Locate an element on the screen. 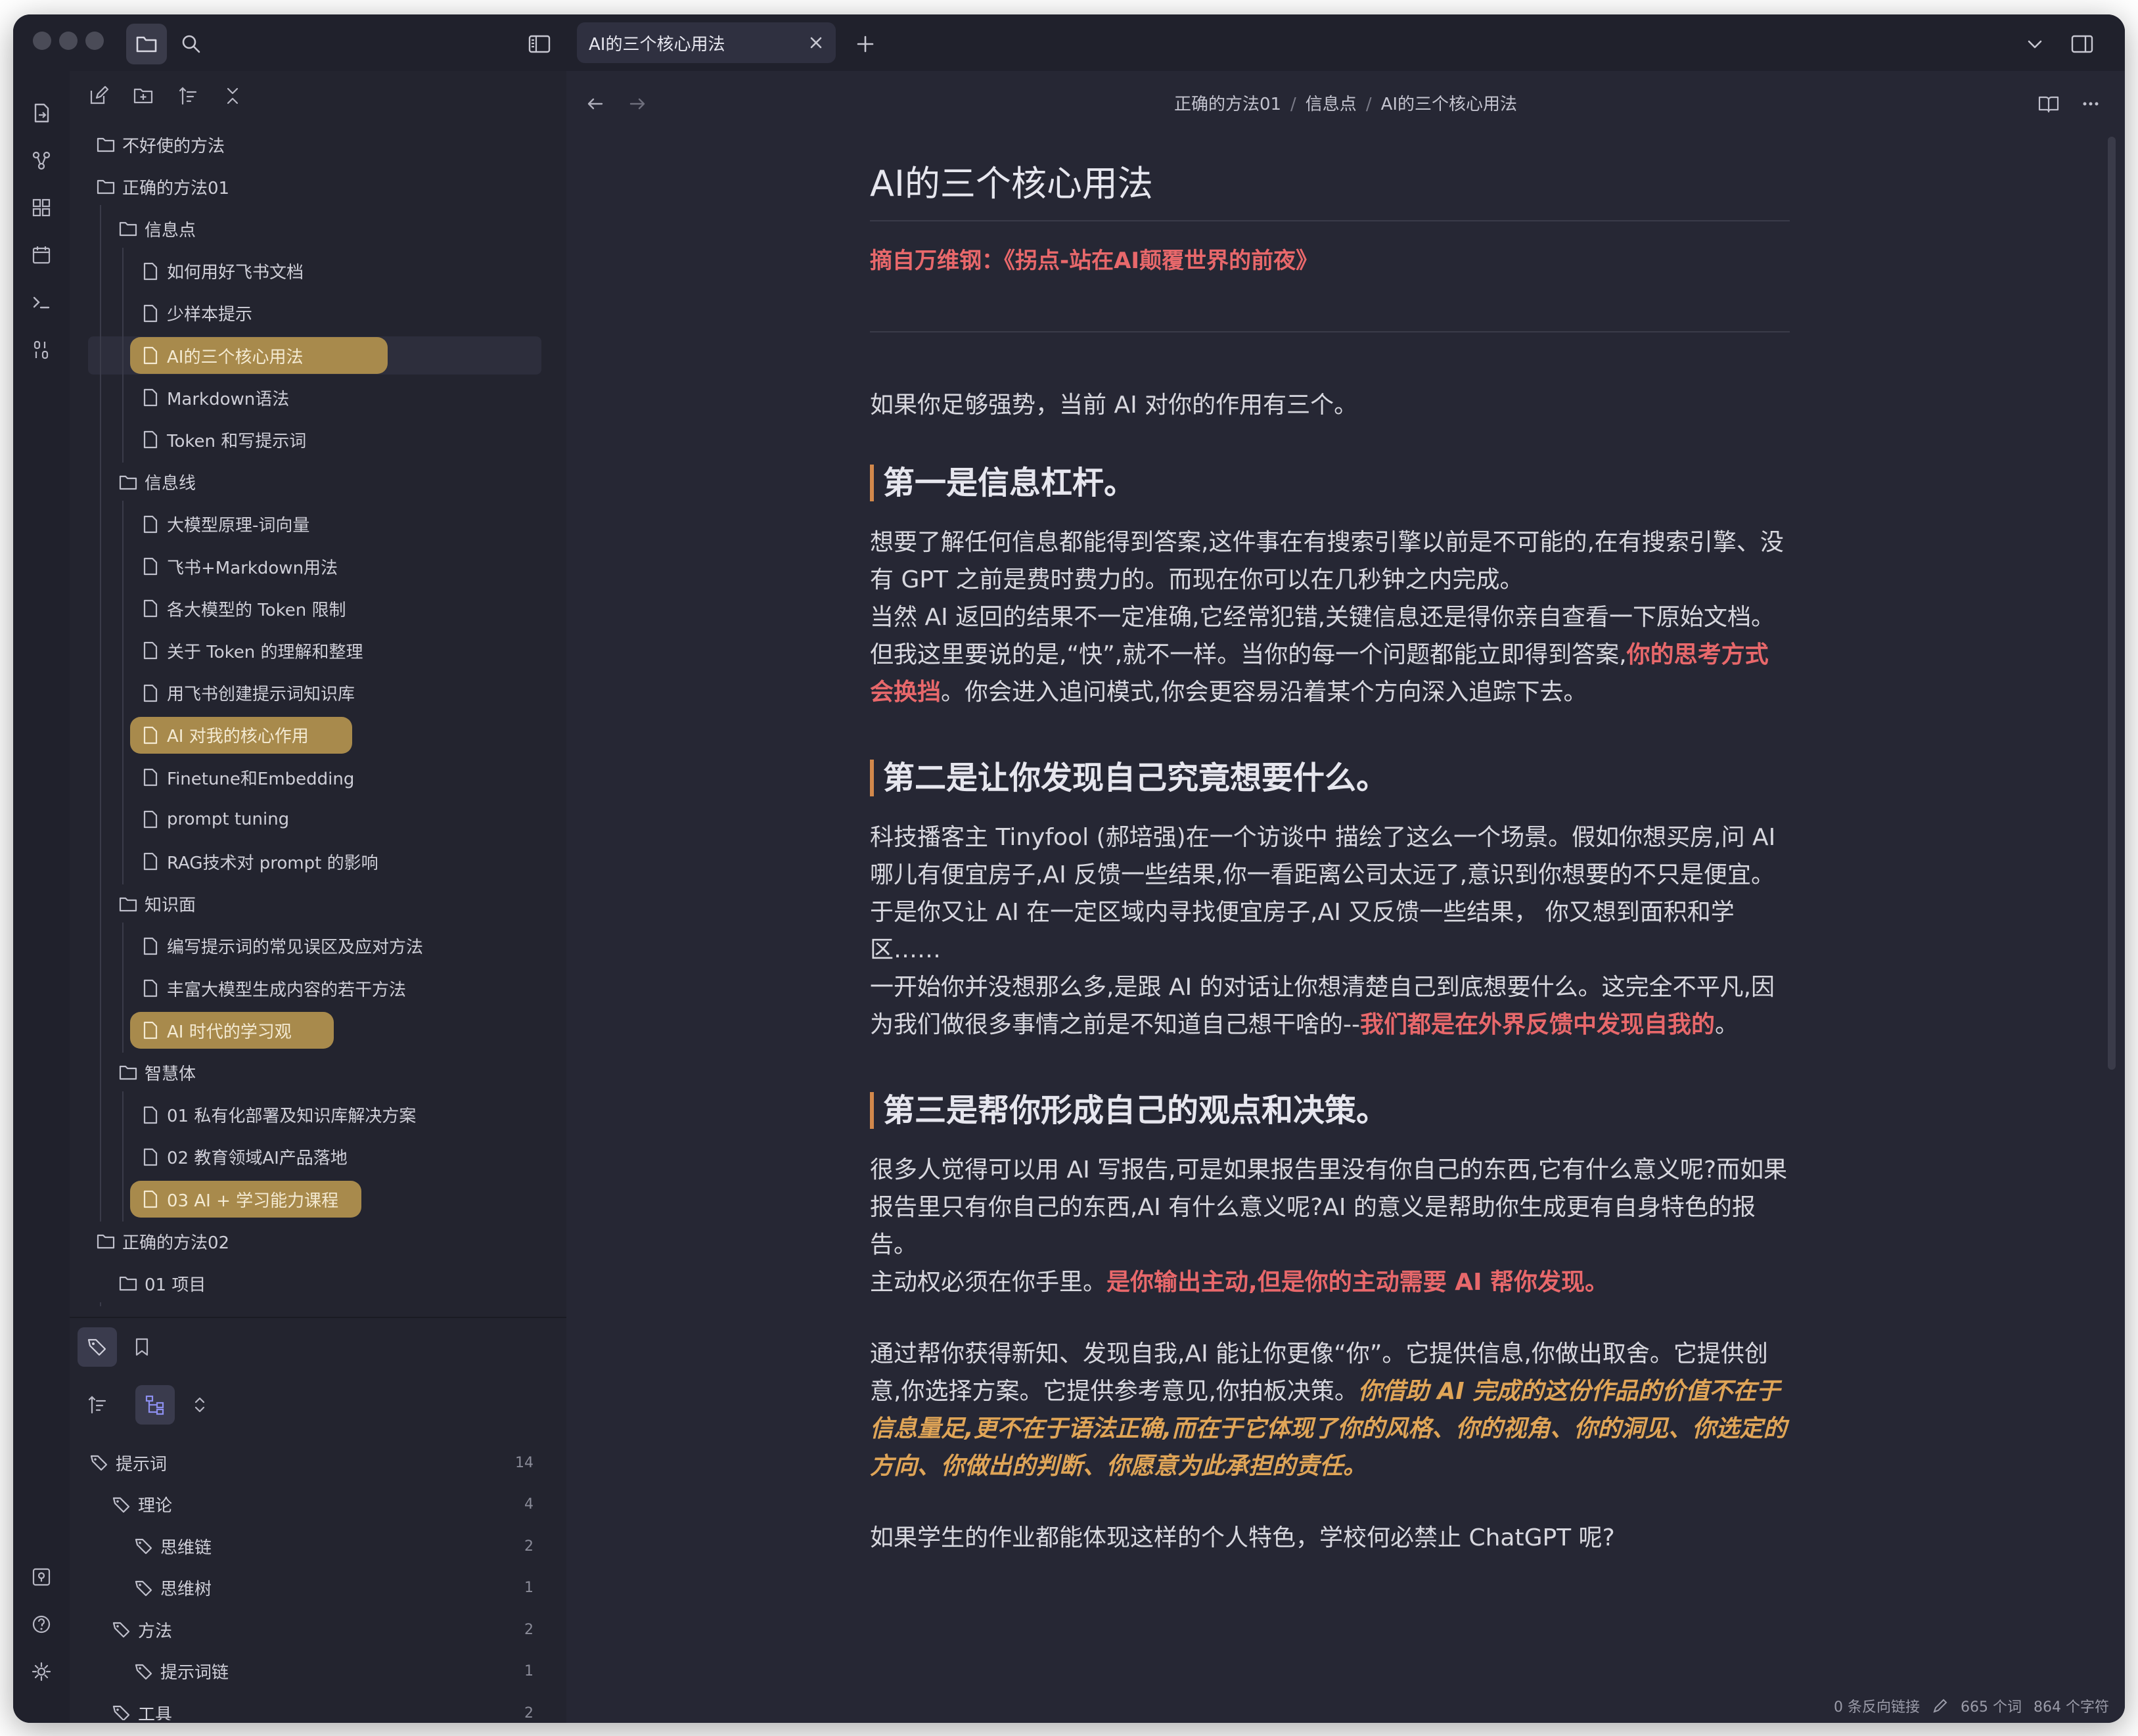  collapse-icon is located at coordinates (232, 95).